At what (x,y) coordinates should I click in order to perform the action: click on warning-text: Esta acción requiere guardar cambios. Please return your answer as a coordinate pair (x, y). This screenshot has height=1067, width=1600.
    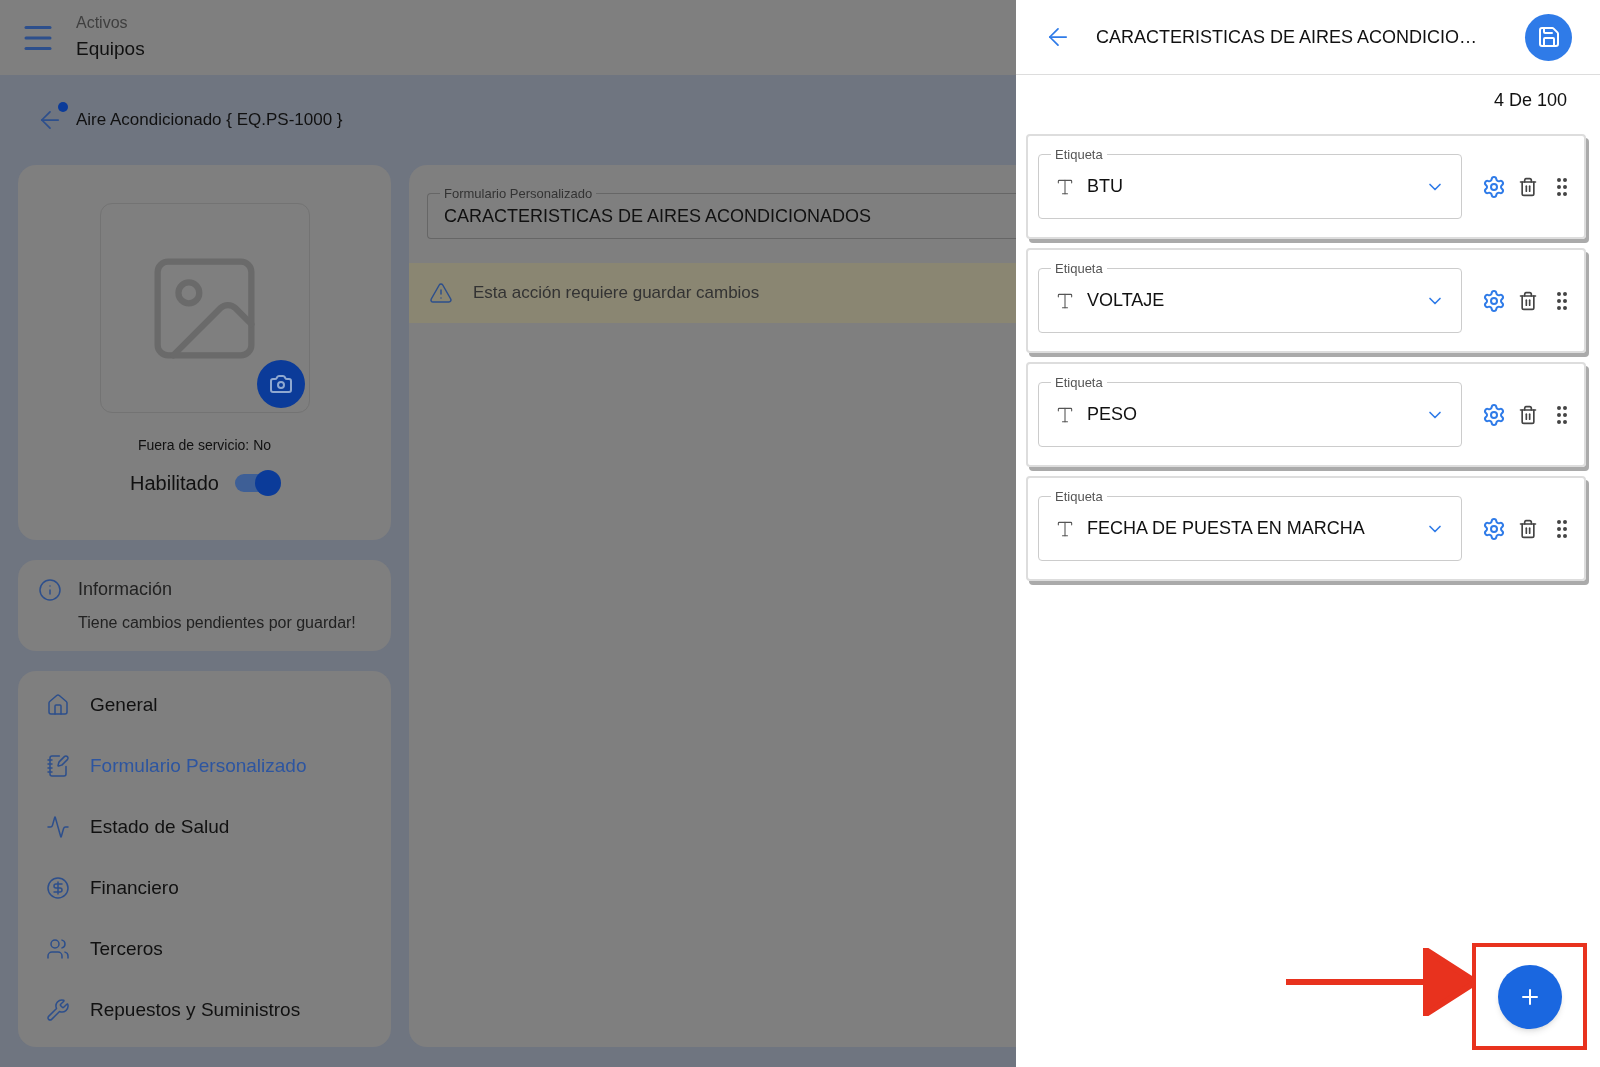
    Looking at the image, I should click on (616, 293).